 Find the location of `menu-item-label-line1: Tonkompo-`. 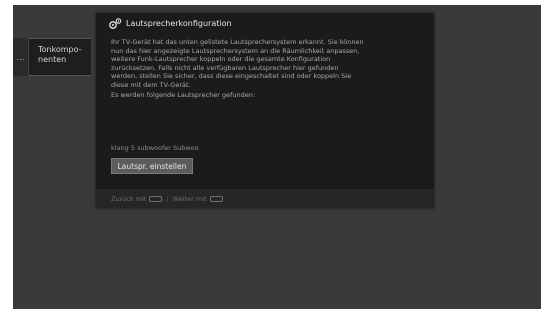

menu-item-label-line1: Tonkompo- is located at coordinates (60, 49).